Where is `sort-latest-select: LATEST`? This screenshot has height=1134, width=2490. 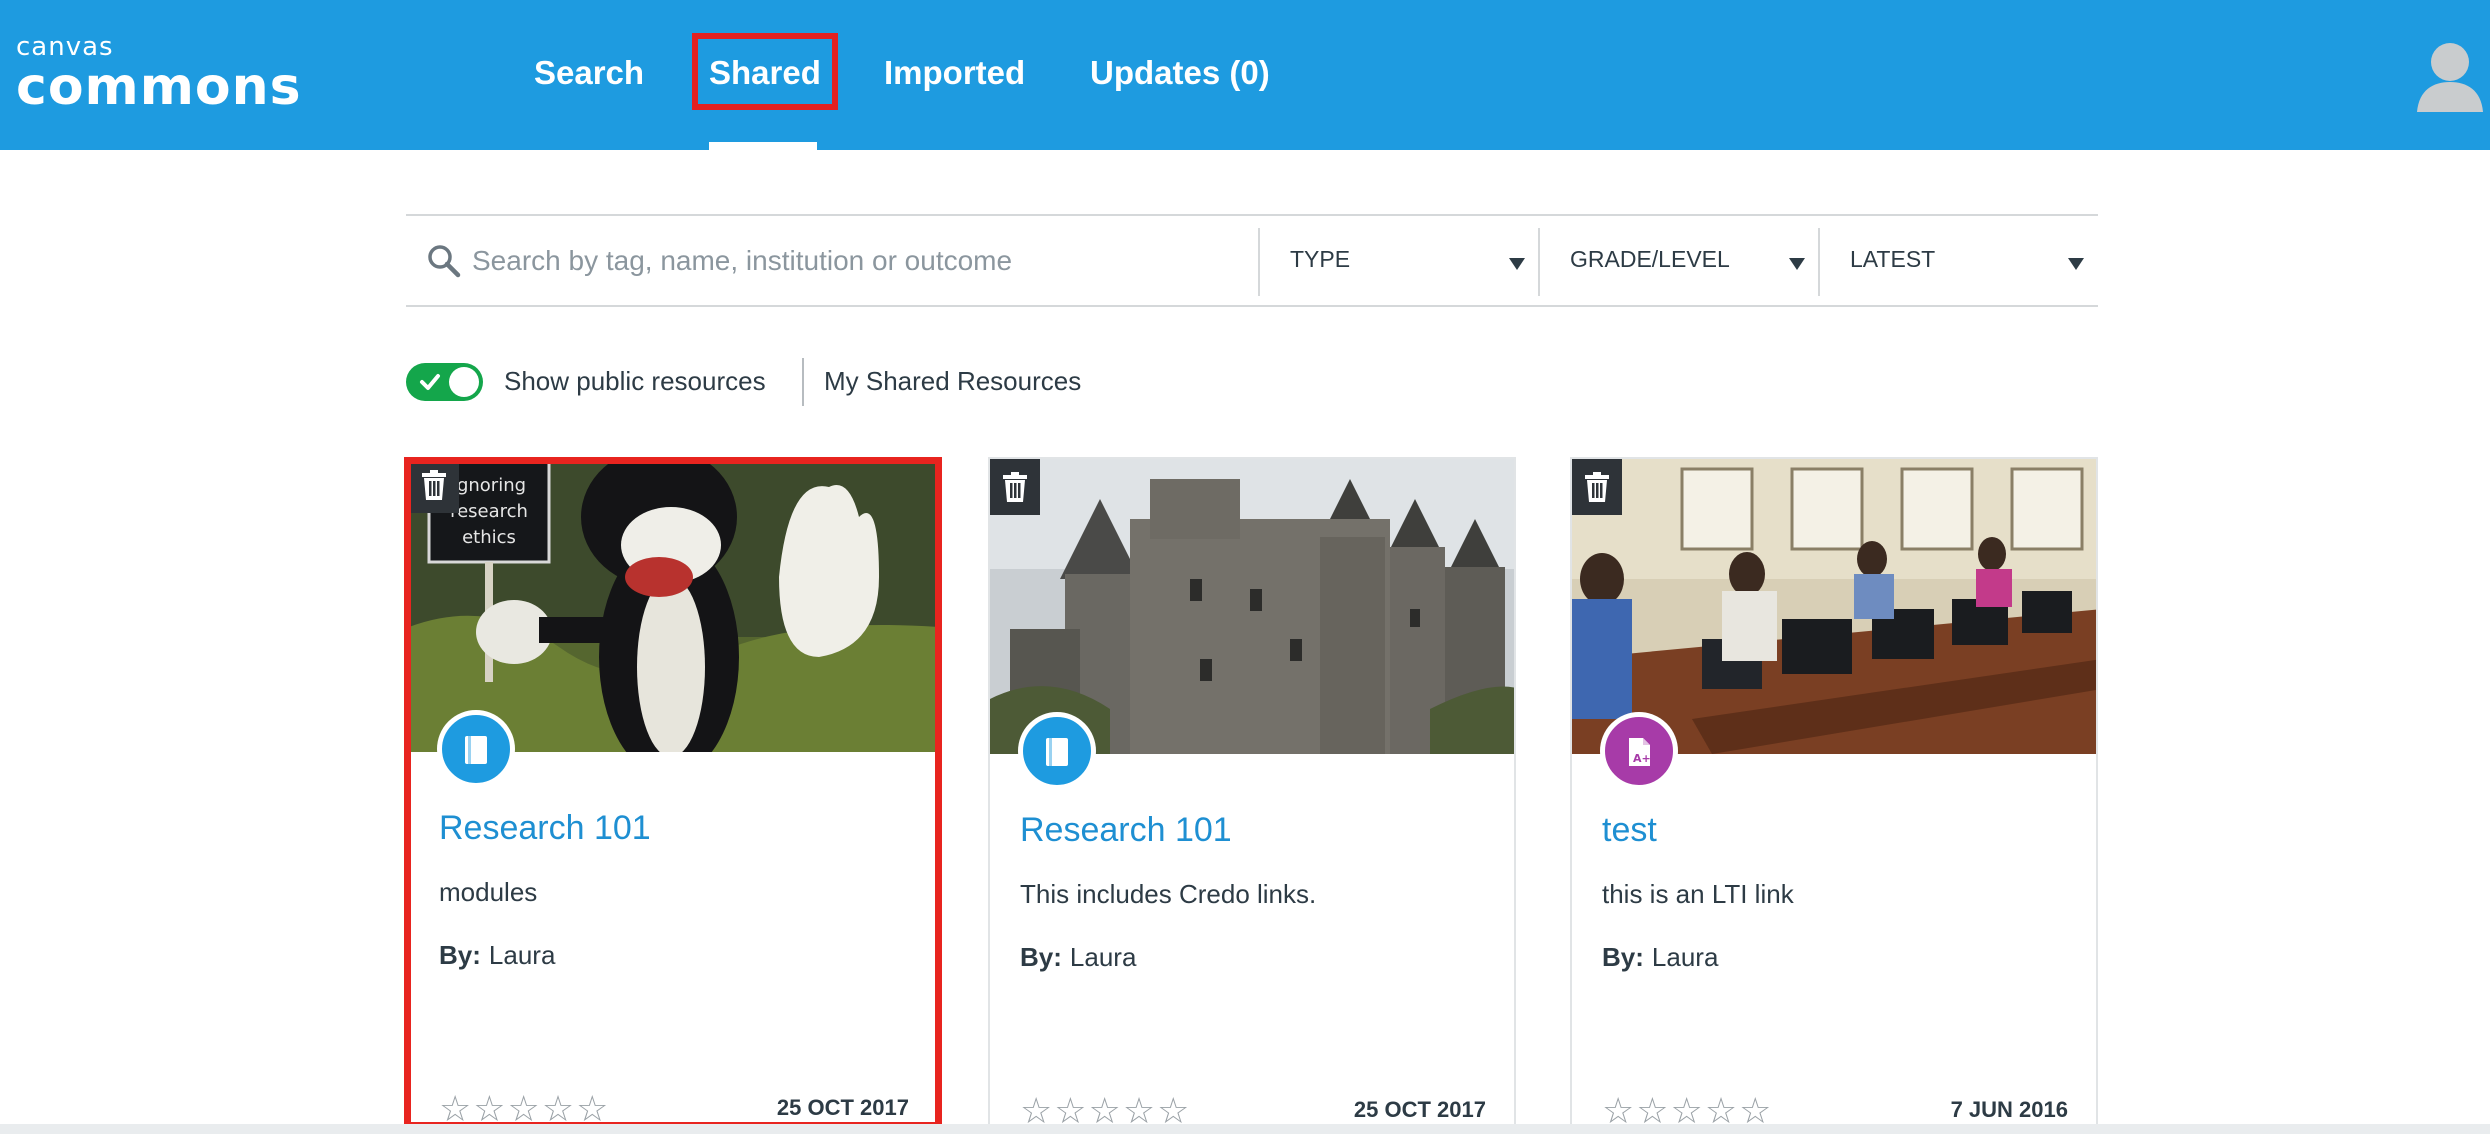 sort-latest-select: LATEST is located at coordinates (1958, 262).